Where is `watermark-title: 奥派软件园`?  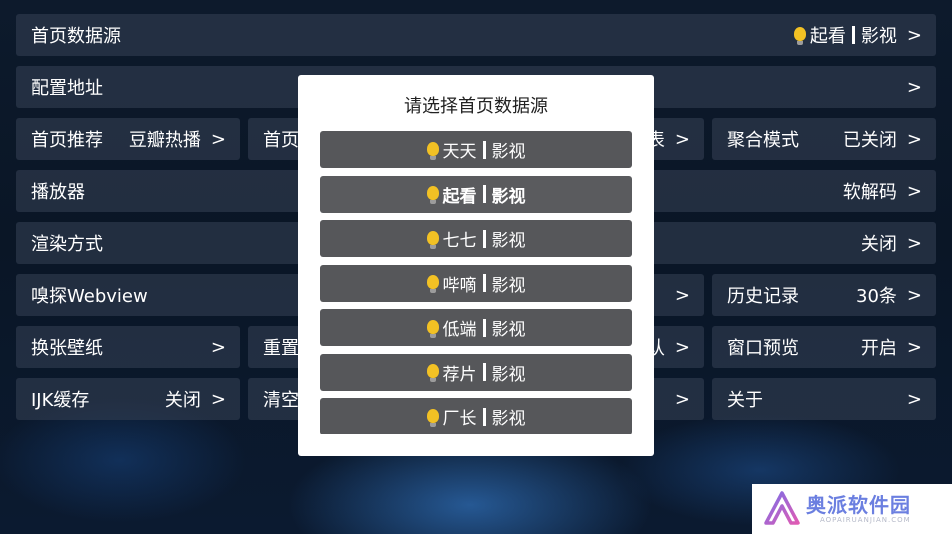
watermark-title: 奥派软件园 is located at coordinates (858, 504).